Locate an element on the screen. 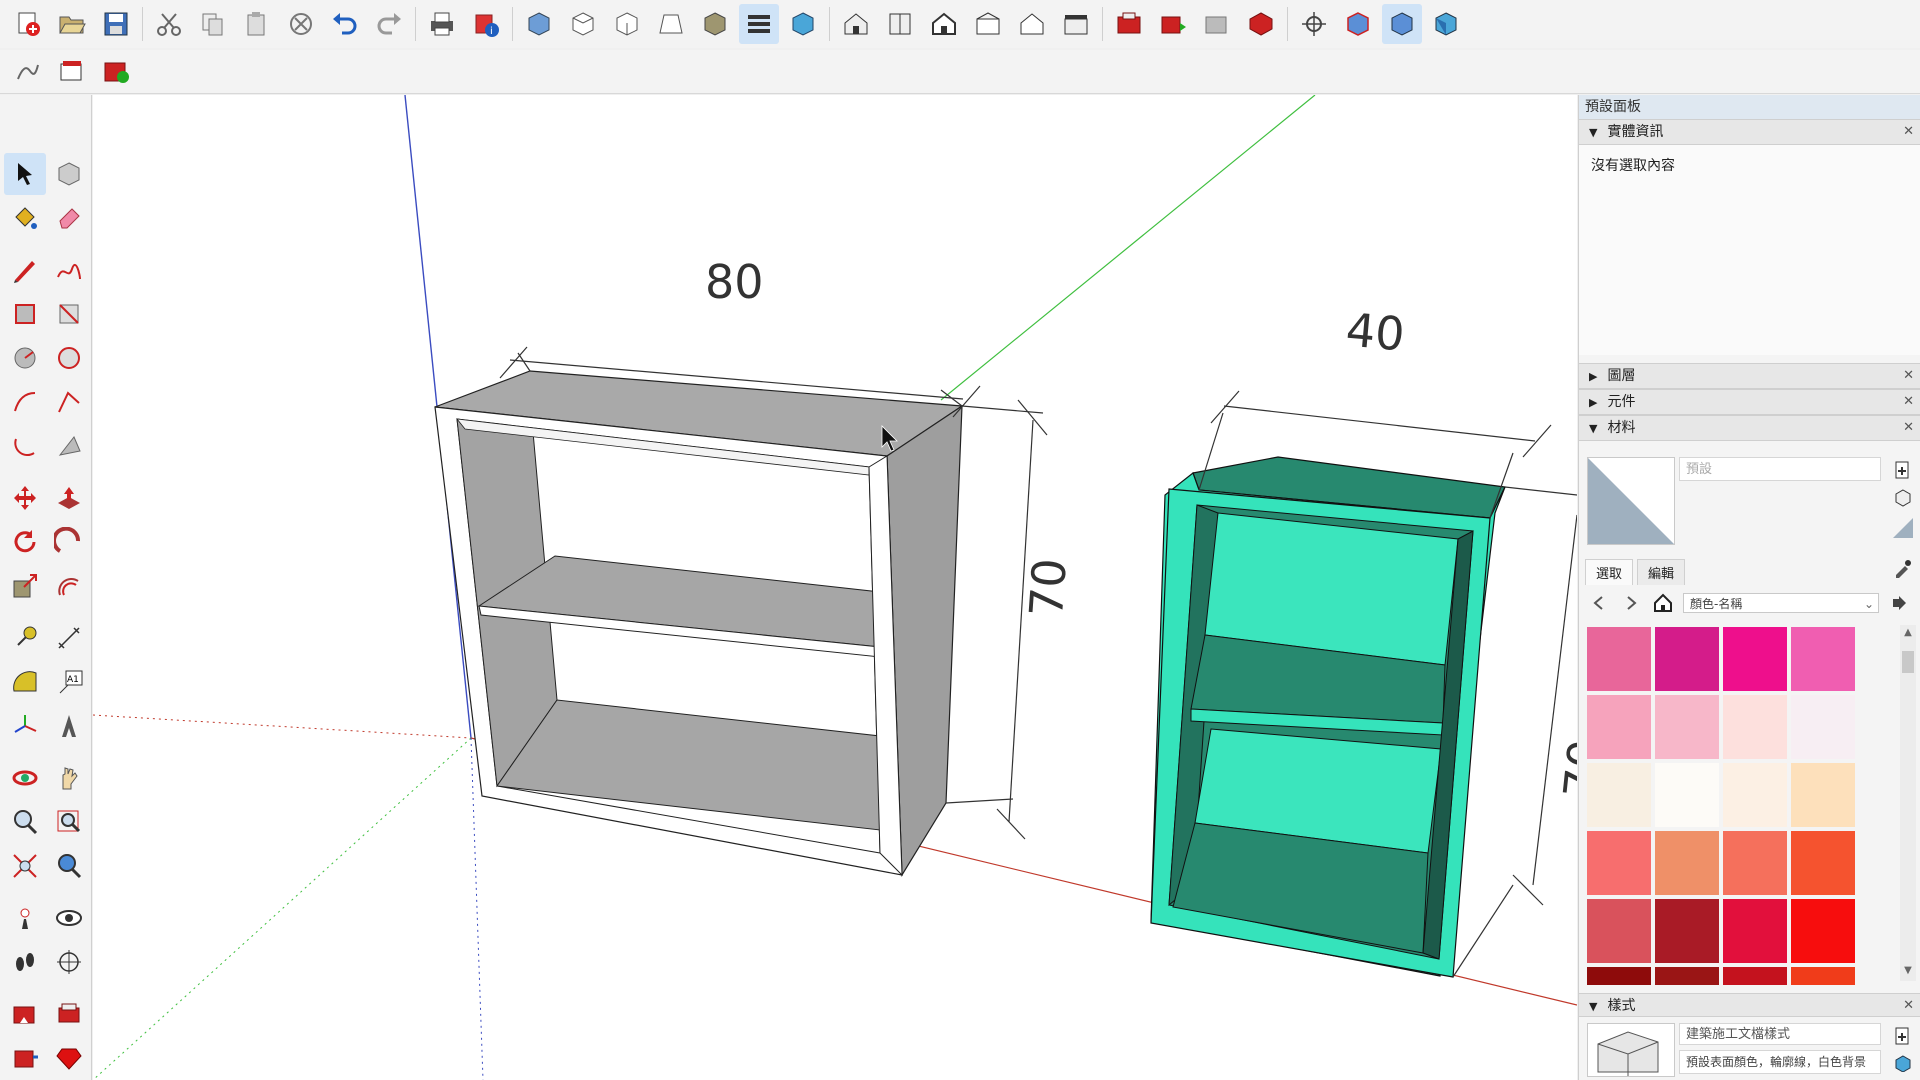 This screenshot has height=1080, width=1920. rotated-rectangle-icon is located at coordinates (69, 314).